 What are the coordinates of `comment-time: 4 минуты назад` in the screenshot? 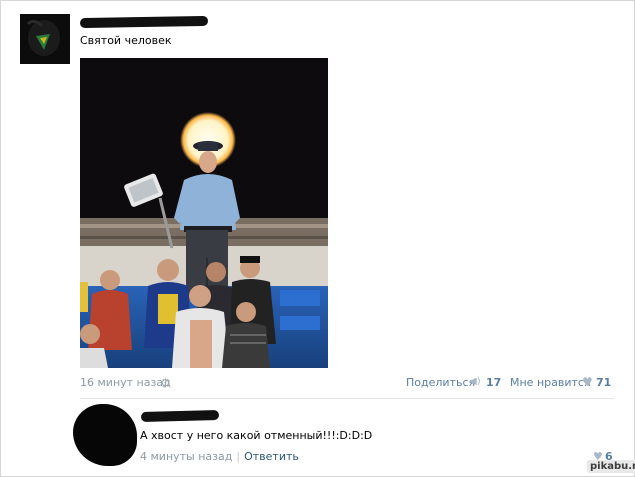 It's located at (186, 456).